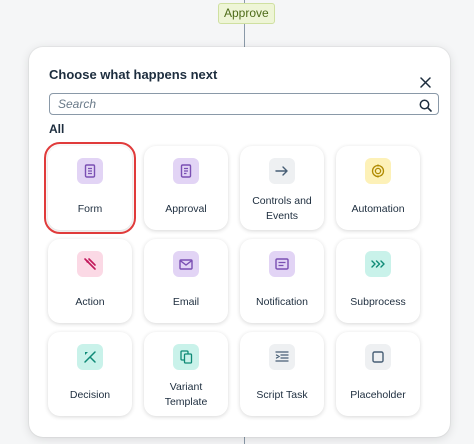 This screenshot has height=444, width=474. I want to click on tile-label: Variant Template, so click(186, 394).